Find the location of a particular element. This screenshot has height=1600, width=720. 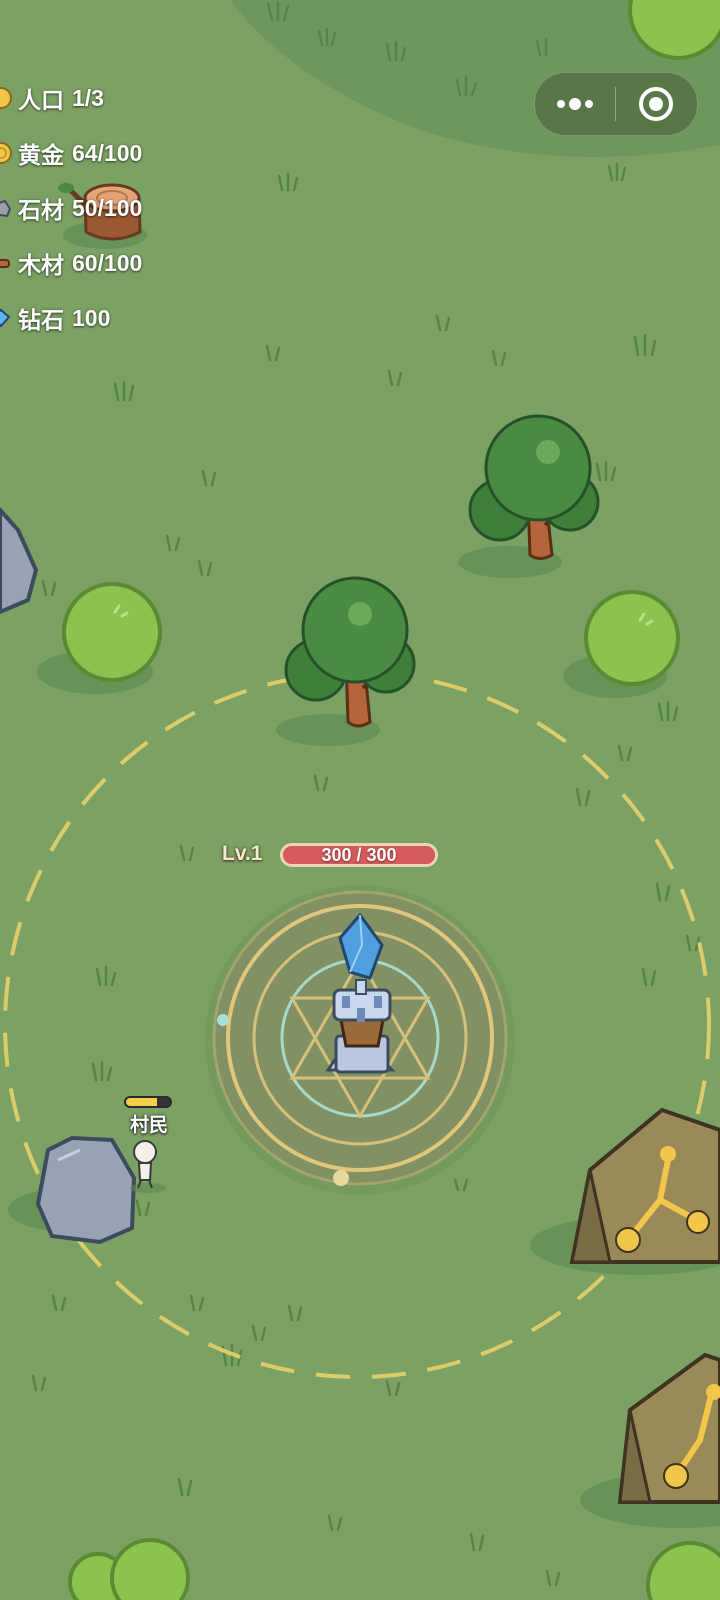

population-row: 人口 1/3 is located at coordinates (52, 98).